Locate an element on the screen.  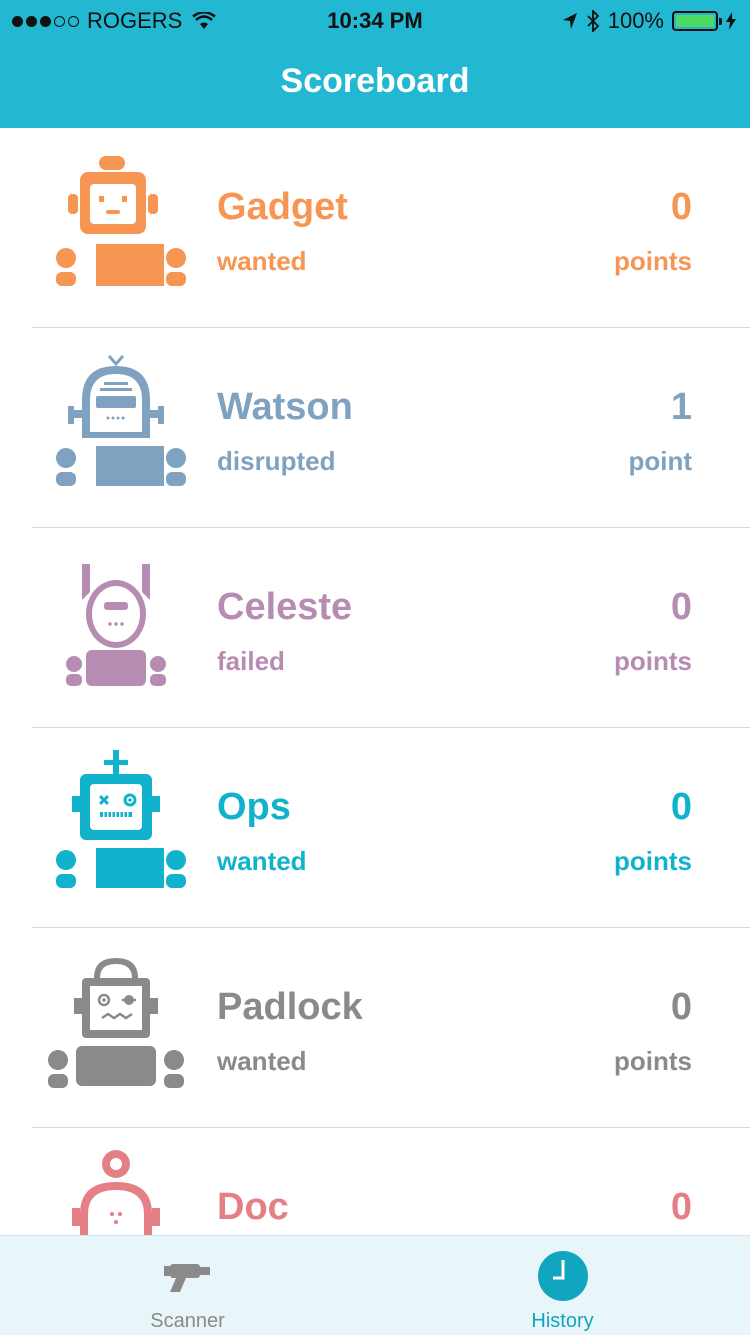
scoreboard-row-doc: Doc 0 is located at coordinates (391, 1181).